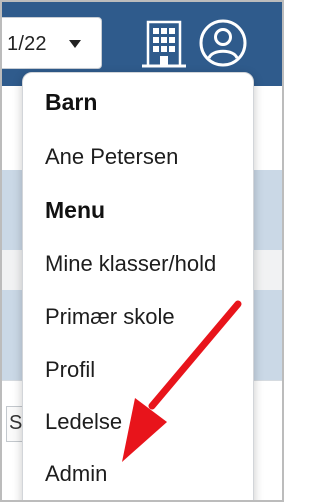 The image size is (320, 502). Describe the element at coordinates (76, 474) in the screenshot. I see `menu-item-admin: Admin` at that location.